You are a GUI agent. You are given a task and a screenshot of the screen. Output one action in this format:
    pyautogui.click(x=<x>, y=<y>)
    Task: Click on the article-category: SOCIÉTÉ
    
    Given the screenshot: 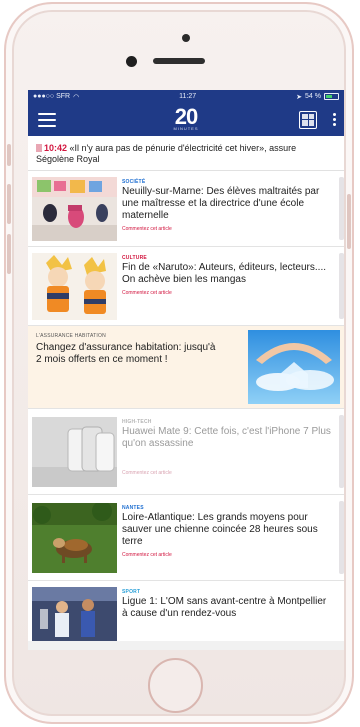 What is the action you would take?
    pyautogui.click(x=134, y=182)
    